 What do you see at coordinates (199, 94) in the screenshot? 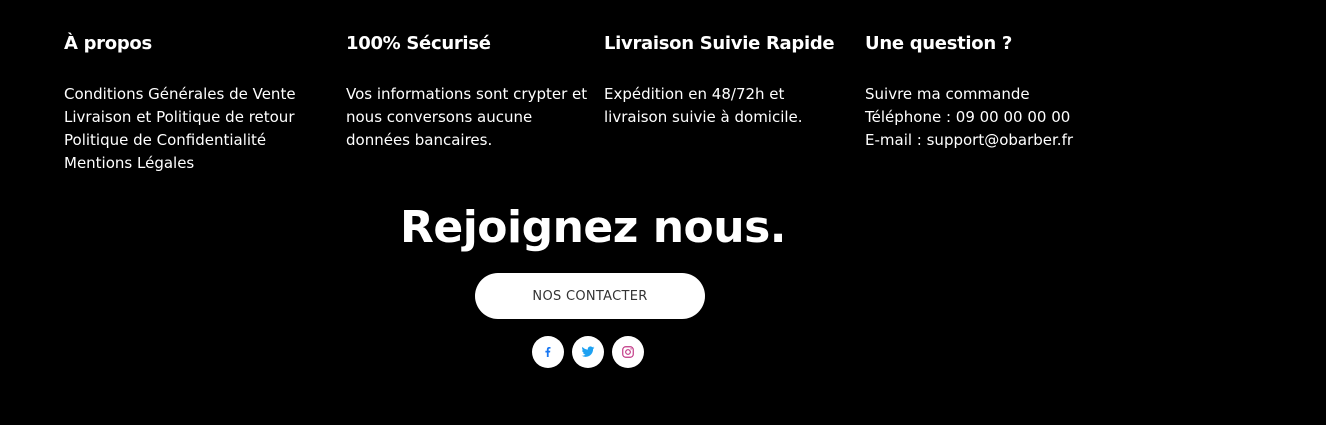
I see `link-cgv: Conditions Générales de Vente` at bounding box center [199, 94].